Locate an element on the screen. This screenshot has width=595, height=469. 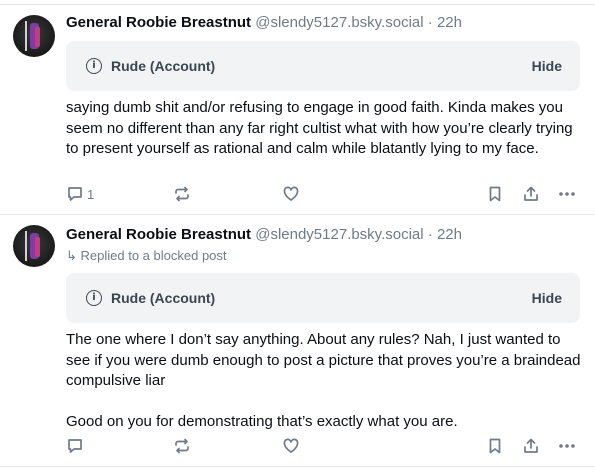
post-actions is located at coordinates (297, 447).